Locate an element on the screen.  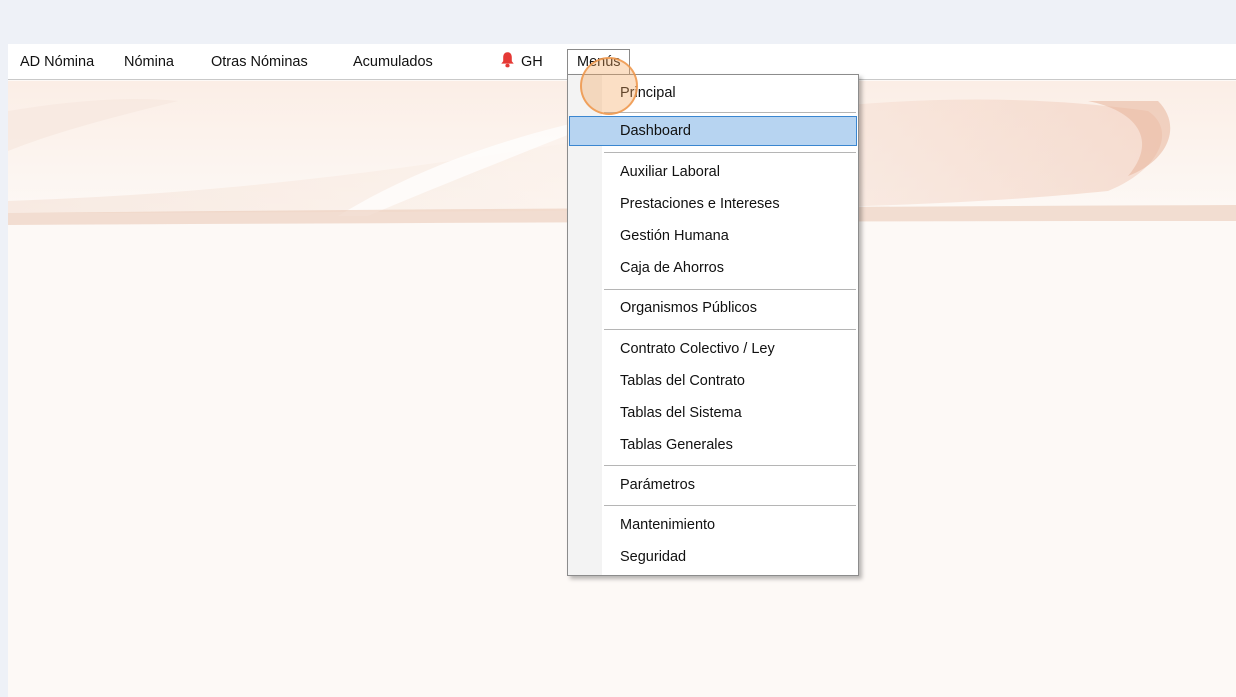
menu-item-tablas-del-contrato: Tablas del Contrato is located at coordinates (713, 381).